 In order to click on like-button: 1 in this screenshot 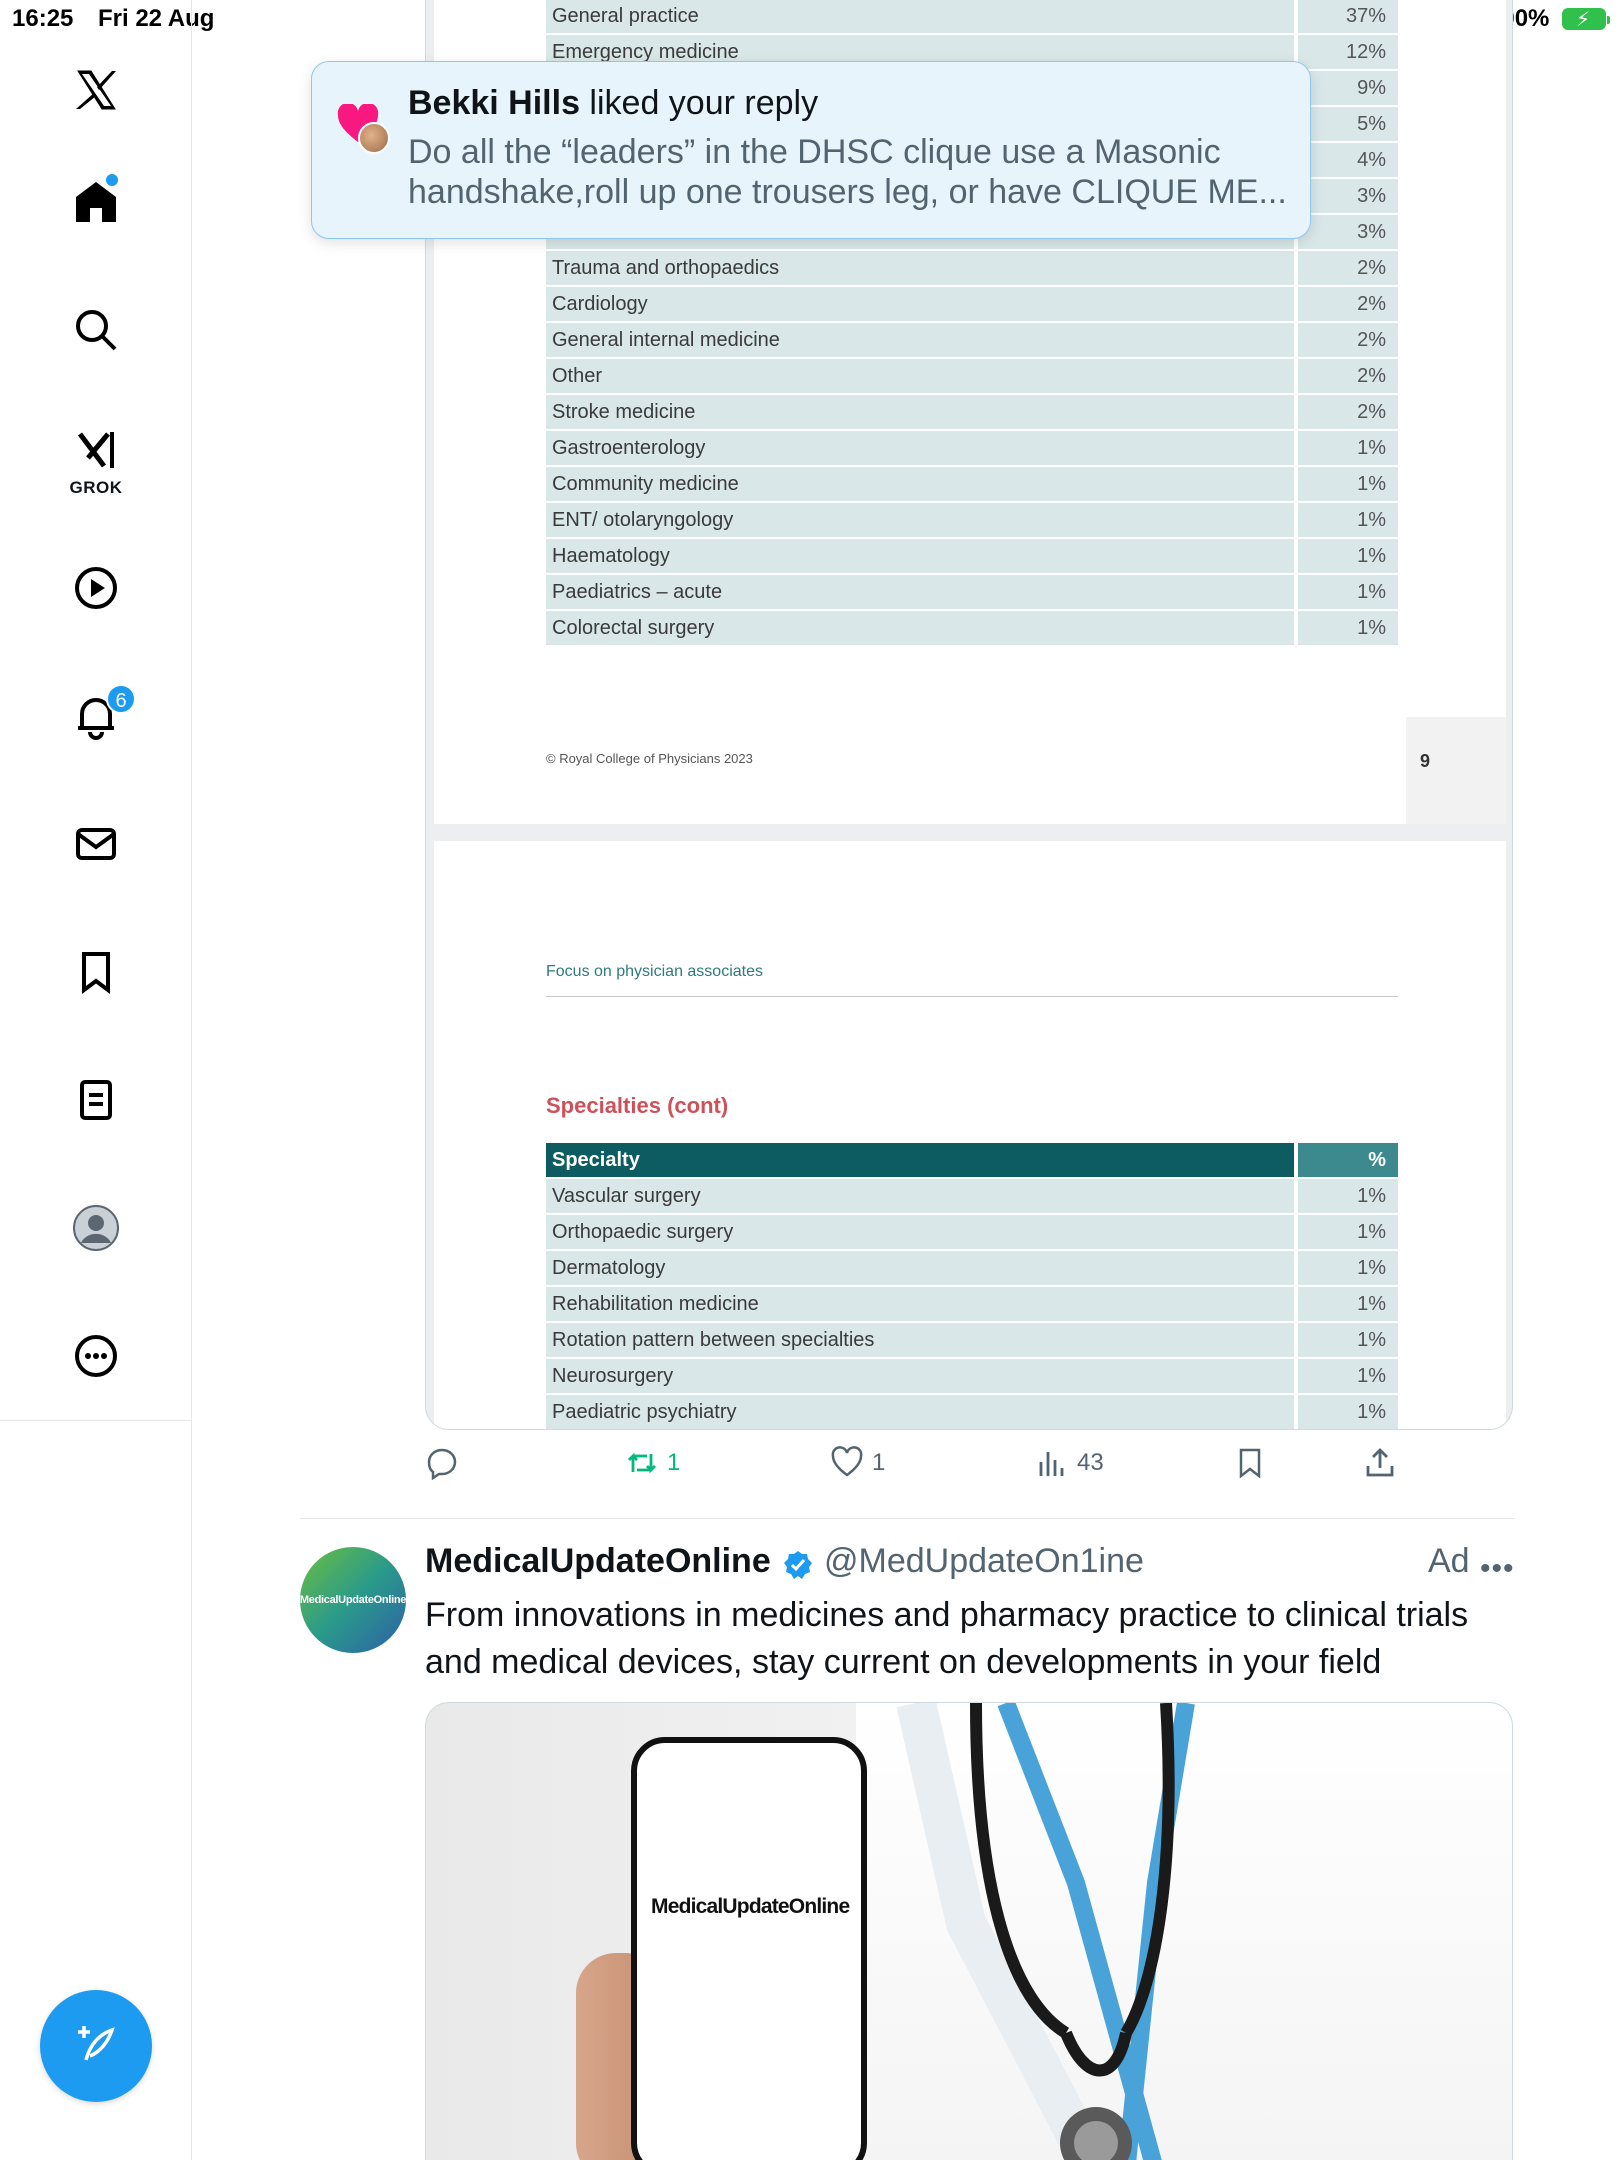, I will do `click(857, 1463)`.